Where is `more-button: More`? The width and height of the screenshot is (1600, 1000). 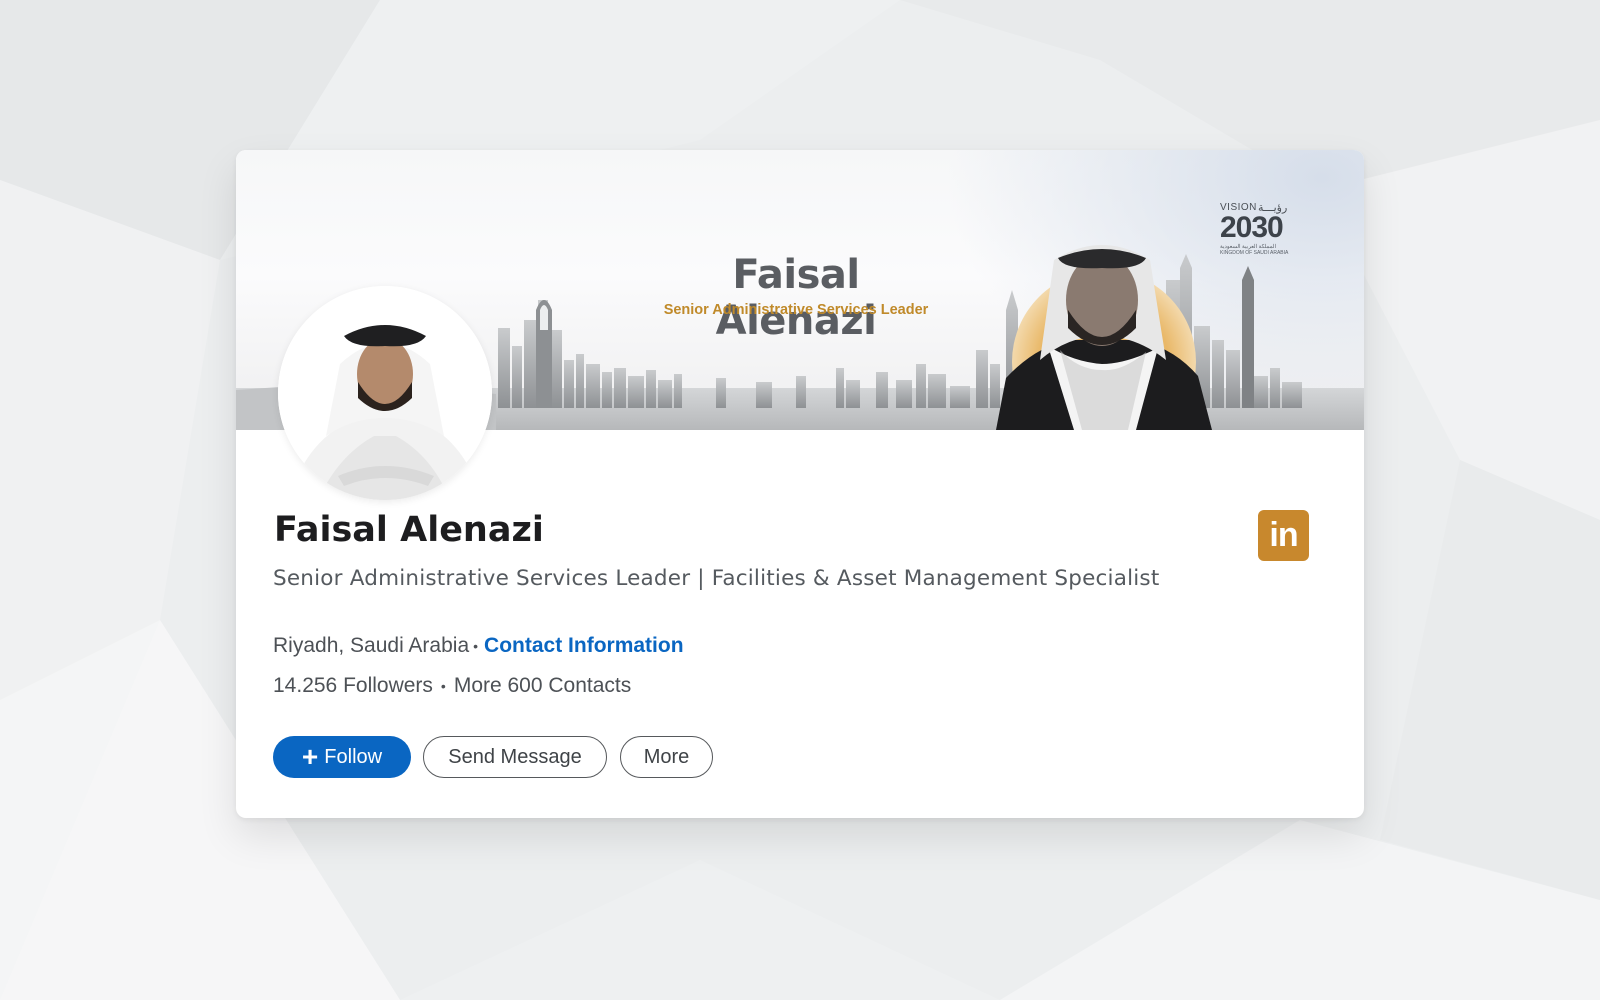 more-button: More is located at coordinates (666, 757).